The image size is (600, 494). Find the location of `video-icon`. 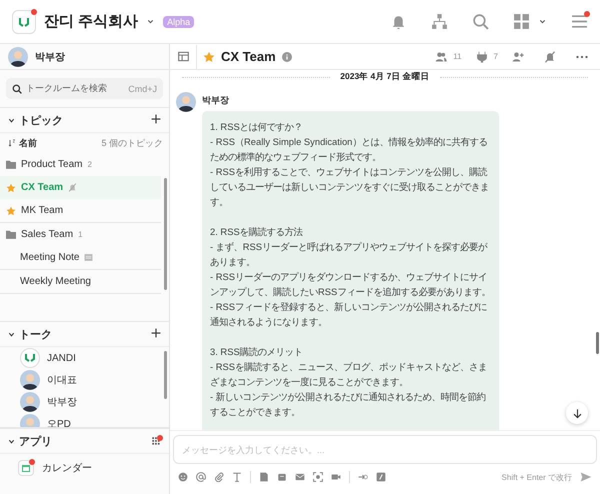

video-icon is located at coordinates (336, 477).